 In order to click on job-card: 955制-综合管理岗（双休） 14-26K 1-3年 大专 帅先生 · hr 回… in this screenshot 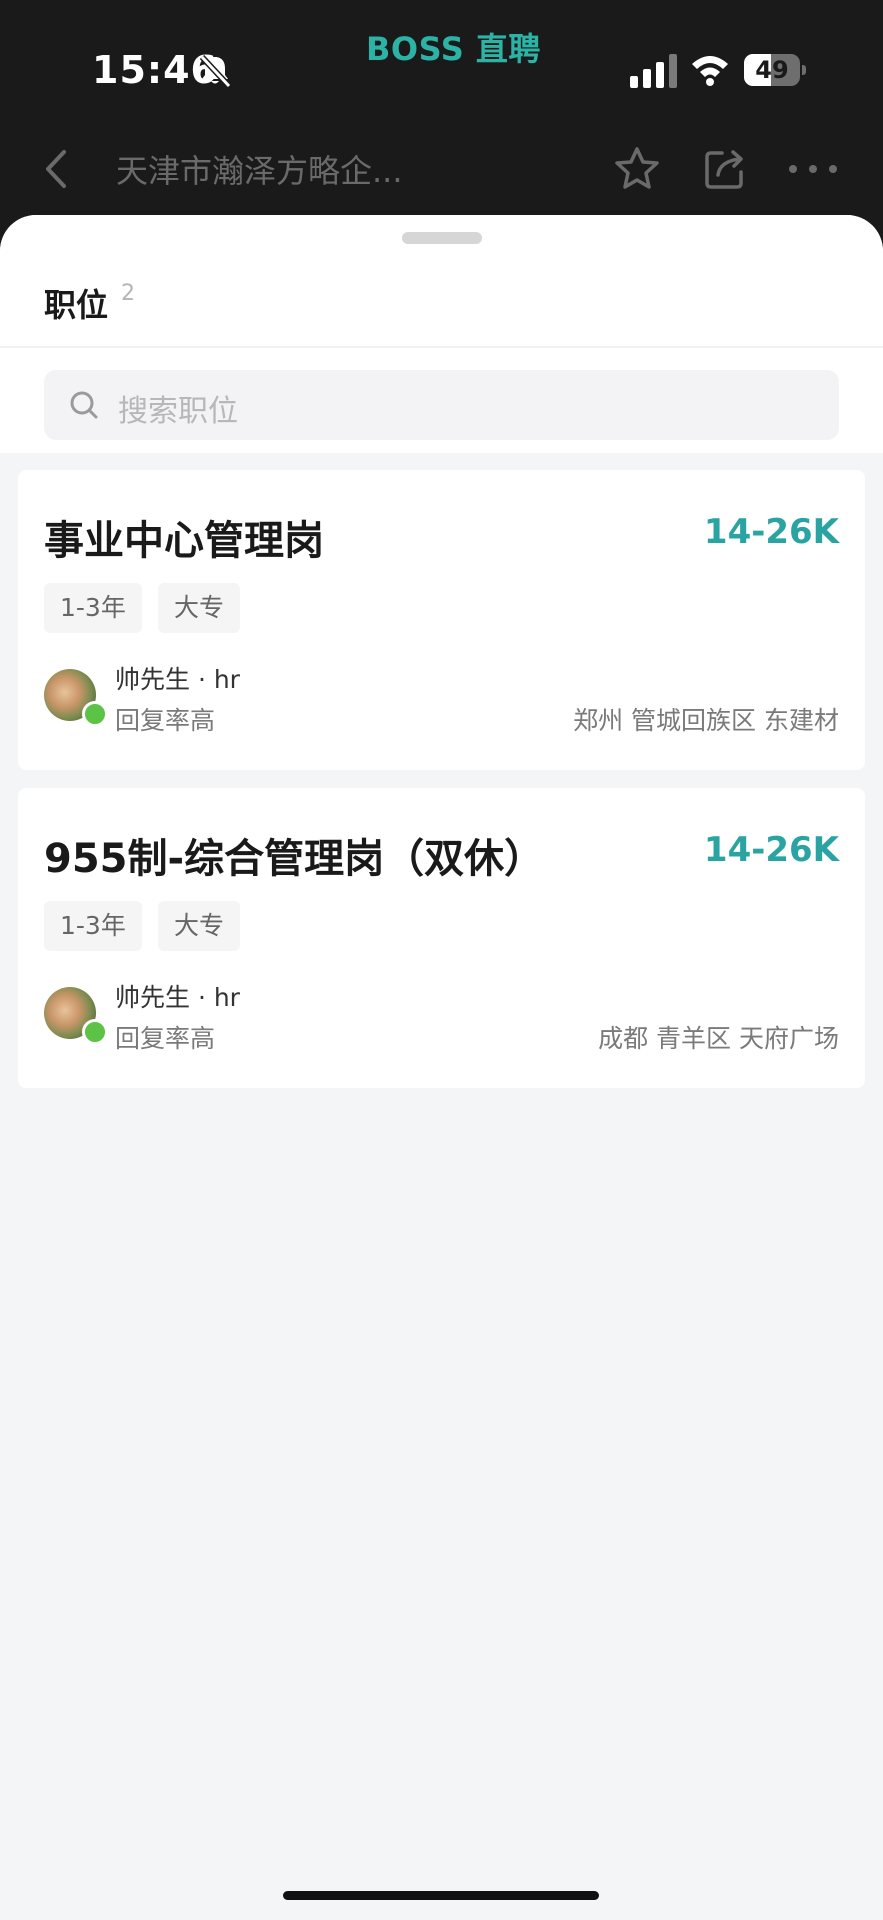, I will do `click(441, 938)`.